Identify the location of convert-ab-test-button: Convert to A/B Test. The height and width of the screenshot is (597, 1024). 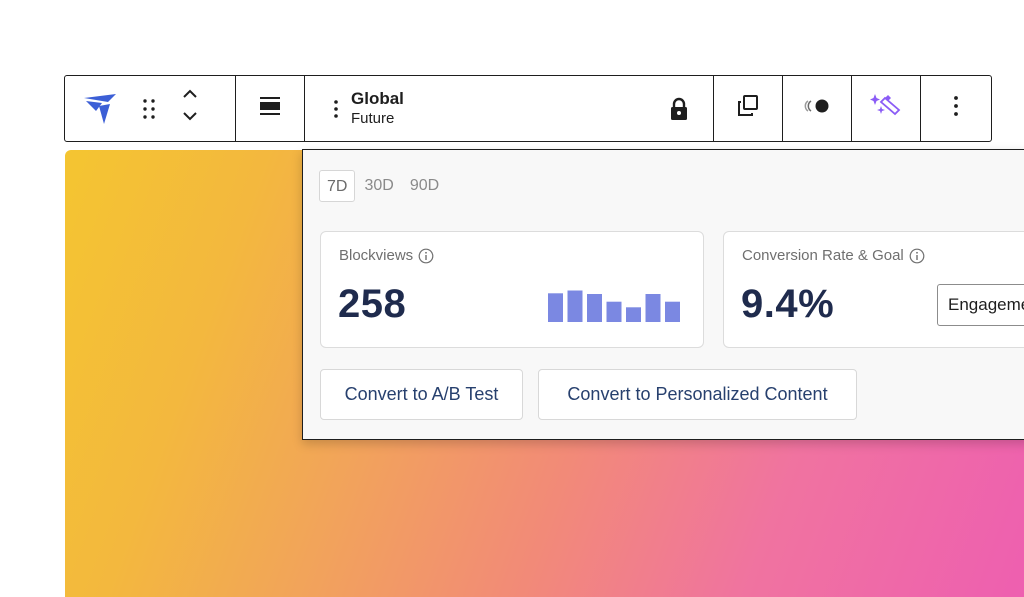
(421, 394).